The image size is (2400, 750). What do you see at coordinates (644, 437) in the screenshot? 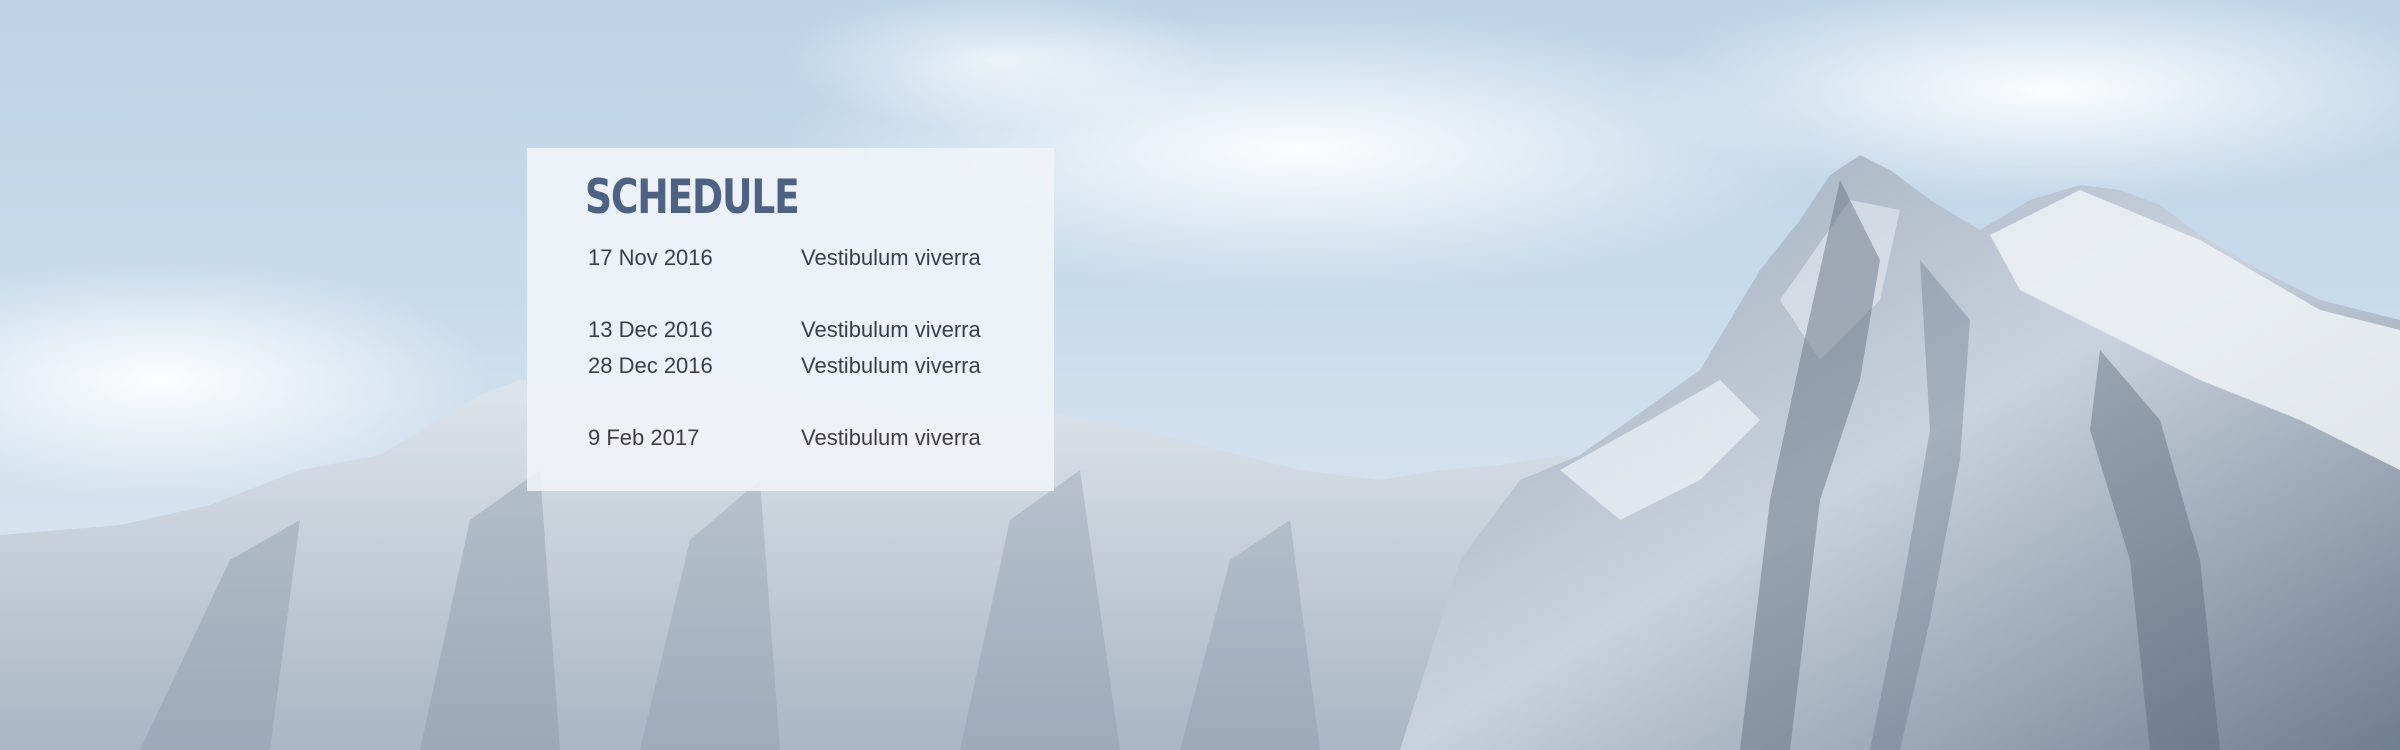
I see `schedule-date: 9 Feb 2017` at bounding box center [644, 437].